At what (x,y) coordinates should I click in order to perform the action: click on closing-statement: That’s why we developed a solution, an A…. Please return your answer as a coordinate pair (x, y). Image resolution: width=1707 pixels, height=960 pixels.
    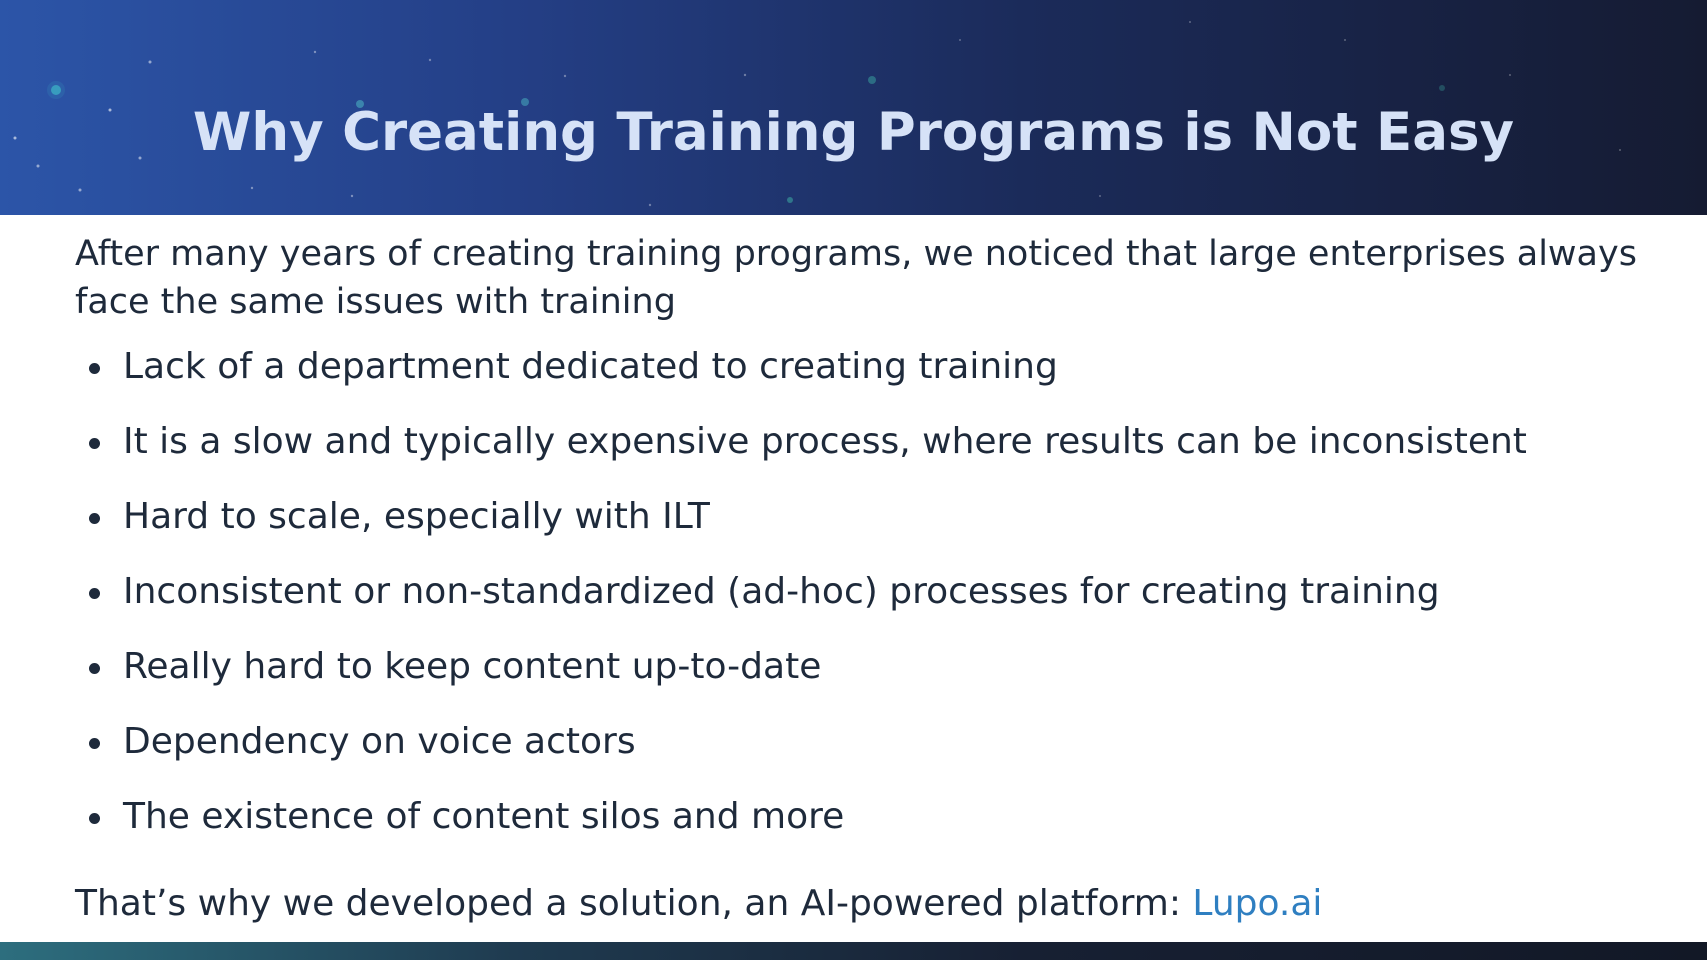
    Looking at the image, I should click on (698, 904).